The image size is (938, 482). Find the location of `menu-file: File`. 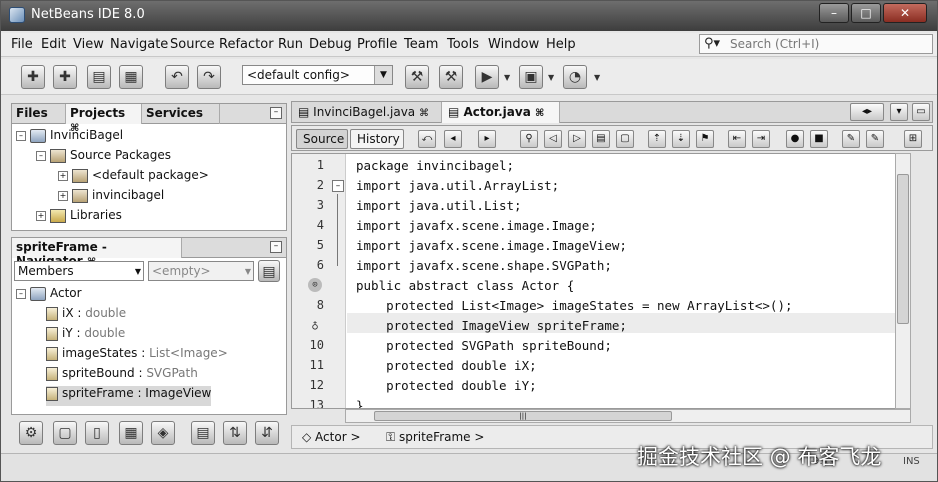

menu-file: File is located at coordinates (22, 44).